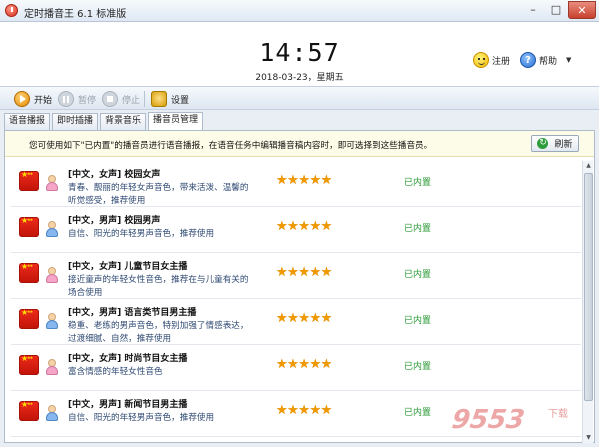 The height and width of the screenshot is (447, 599). Describe the element at coordinates (75, 14) in the screenshot. I see `window-title: 定时播音王 6.1 标准版` at that location.